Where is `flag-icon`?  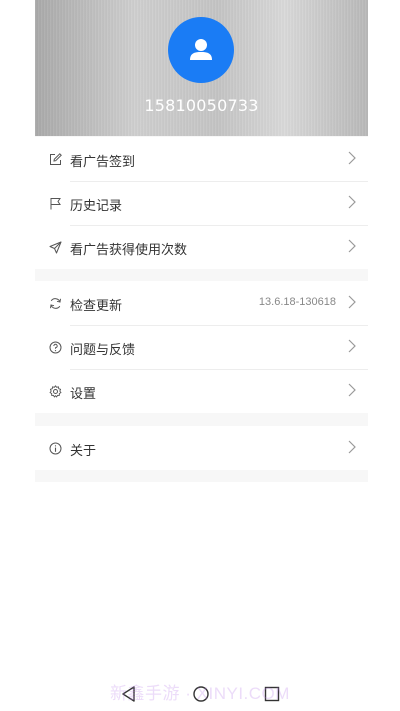 flag-icon is located at coordinates (55, 204).